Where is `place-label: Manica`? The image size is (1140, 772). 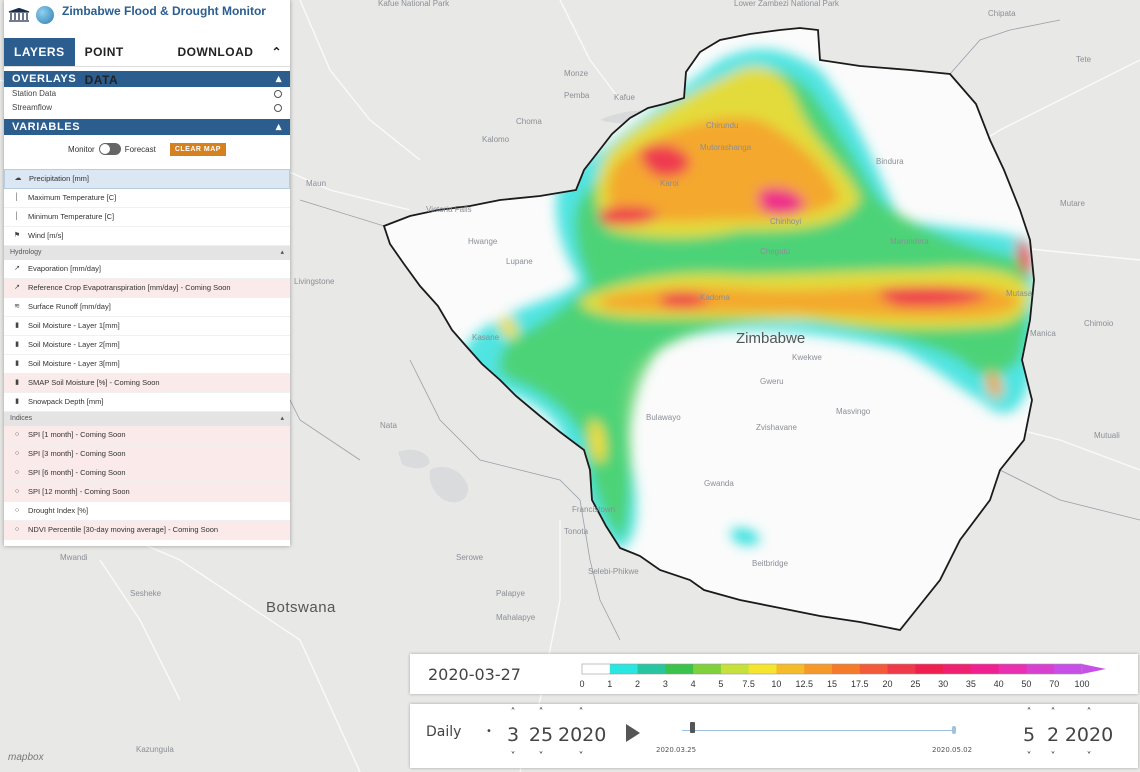 place-label: Manica is located at coordinates (1043, 333).